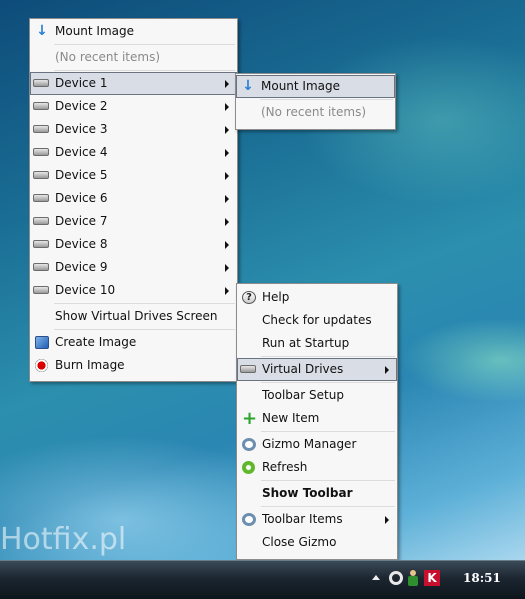  I want to click on gizmo-tray-icon, so click(396, 578).